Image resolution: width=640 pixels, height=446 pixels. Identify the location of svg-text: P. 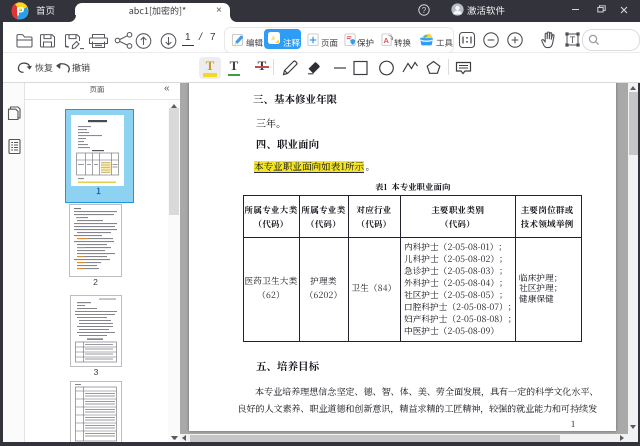
(20, 12).